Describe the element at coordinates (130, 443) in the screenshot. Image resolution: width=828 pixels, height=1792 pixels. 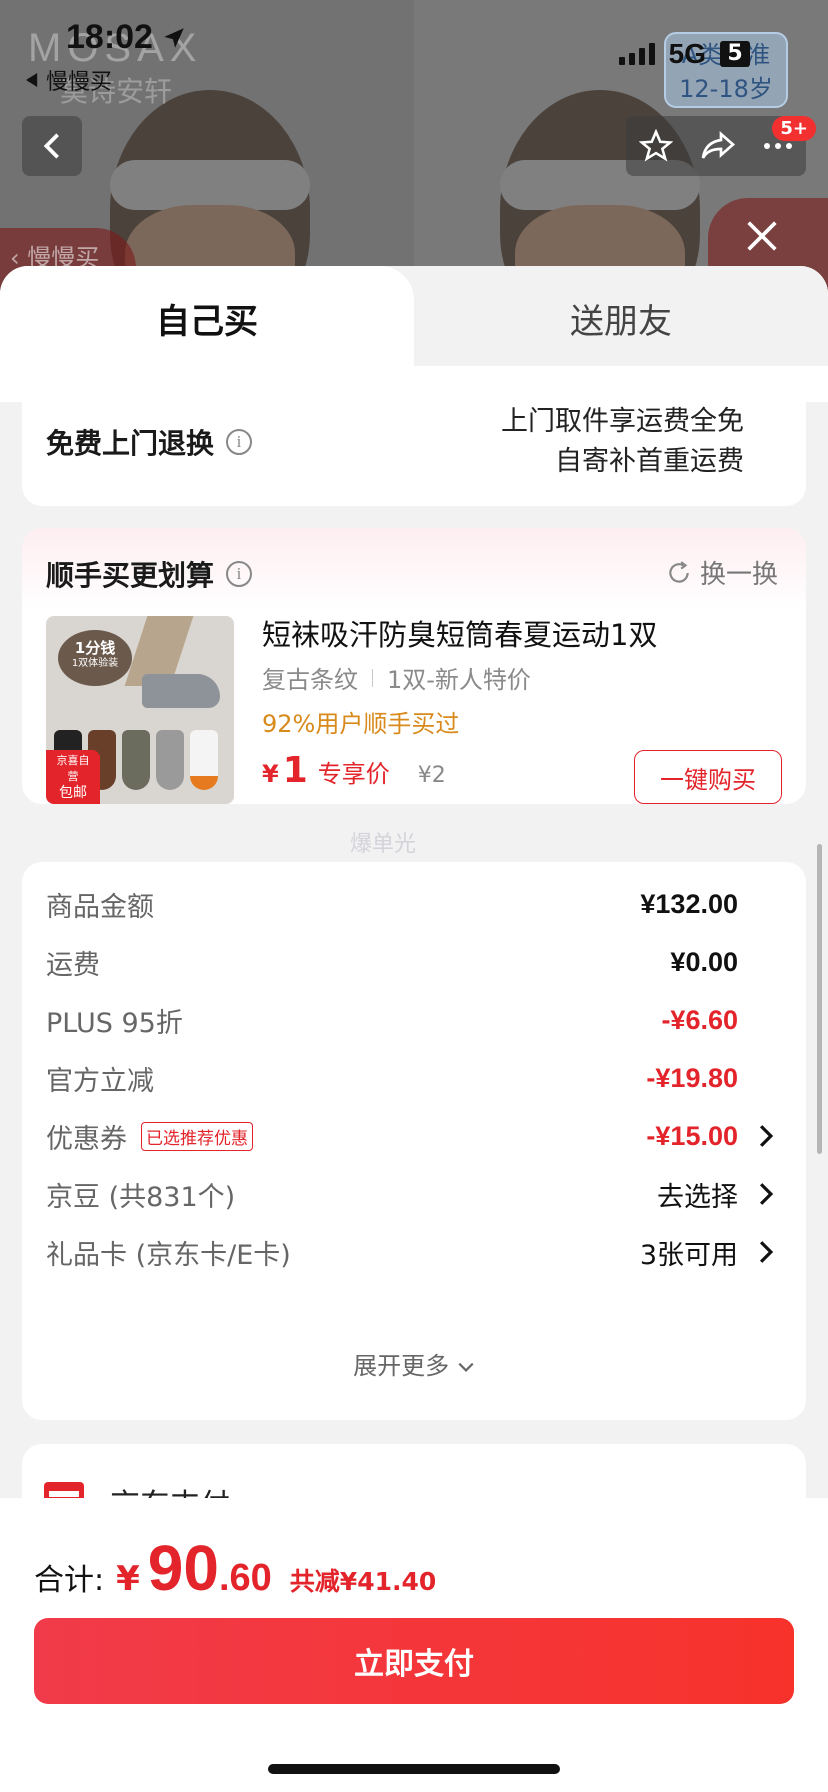
I see `return-service-title-text: 免费上门退换` at that location.